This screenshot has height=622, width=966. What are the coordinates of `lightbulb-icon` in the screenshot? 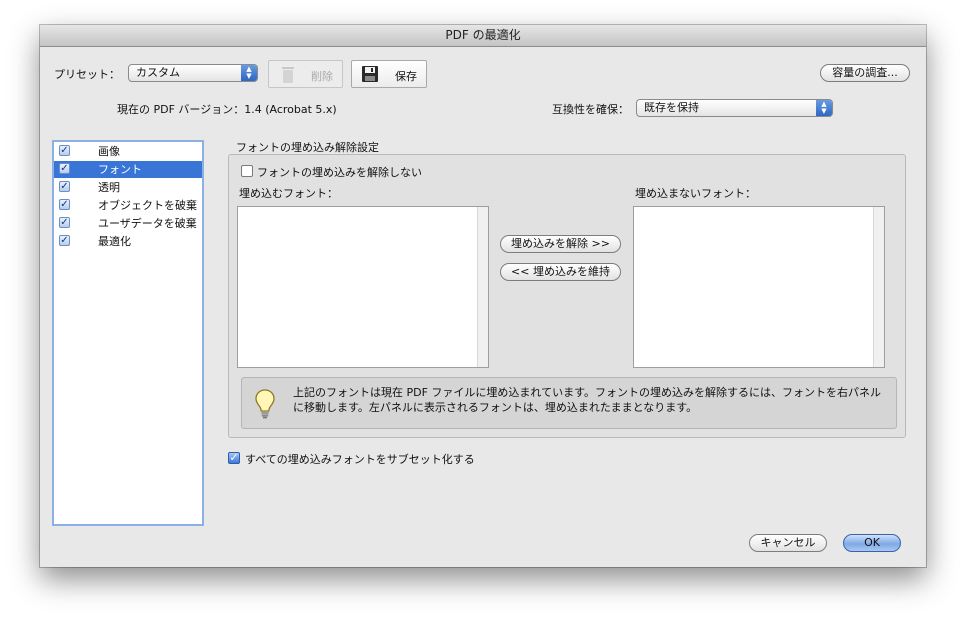 It's located at (265, 404).